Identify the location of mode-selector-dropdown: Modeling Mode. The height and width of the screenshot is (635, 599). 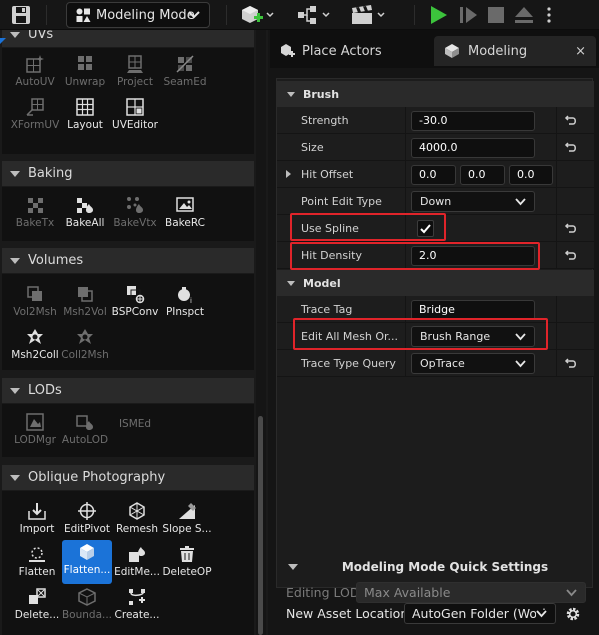
(138, 15).